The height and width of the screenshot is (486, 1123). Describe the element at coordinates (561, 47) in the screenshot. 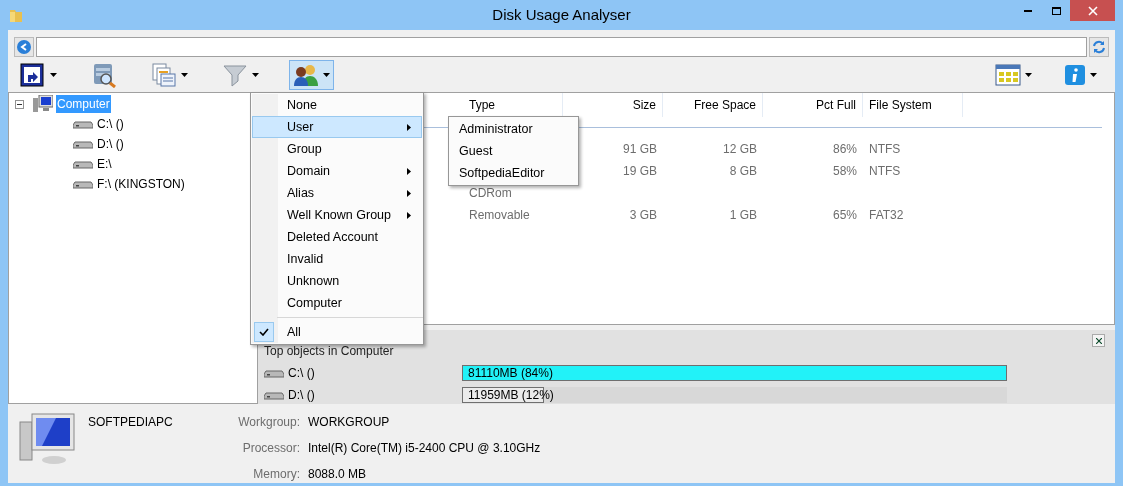

I see `address-field` at that location.